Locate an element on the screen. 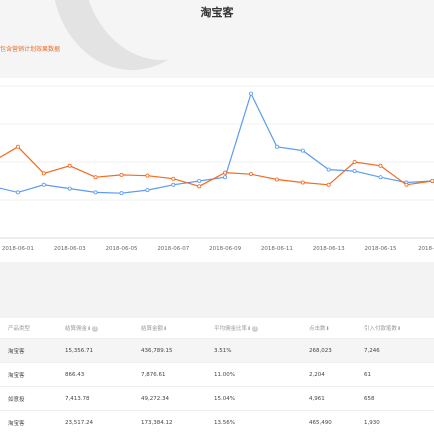 The image size is (434, 434). column-header: 平均佣金比率⬇? is located at coordinates (261, 328).